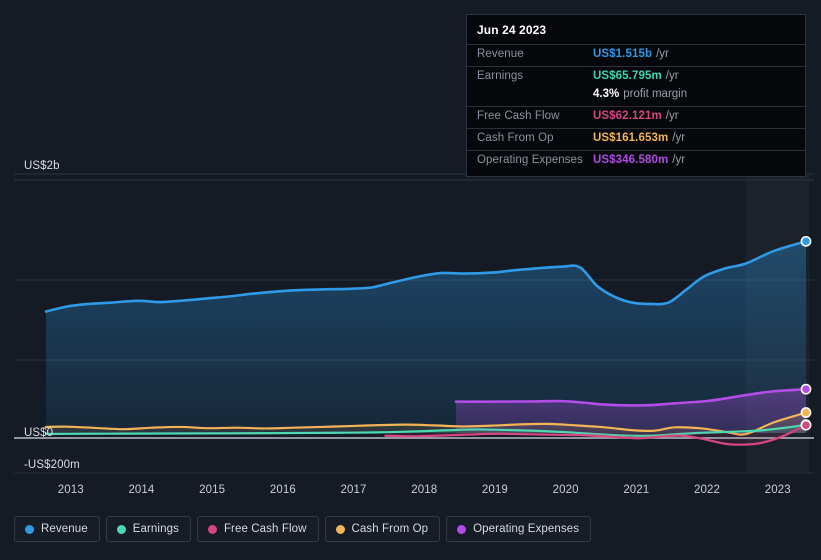 This screenshot has height=560, width=821. I want to click on x-axis-tick-2021: 2021, so click(636, 490).